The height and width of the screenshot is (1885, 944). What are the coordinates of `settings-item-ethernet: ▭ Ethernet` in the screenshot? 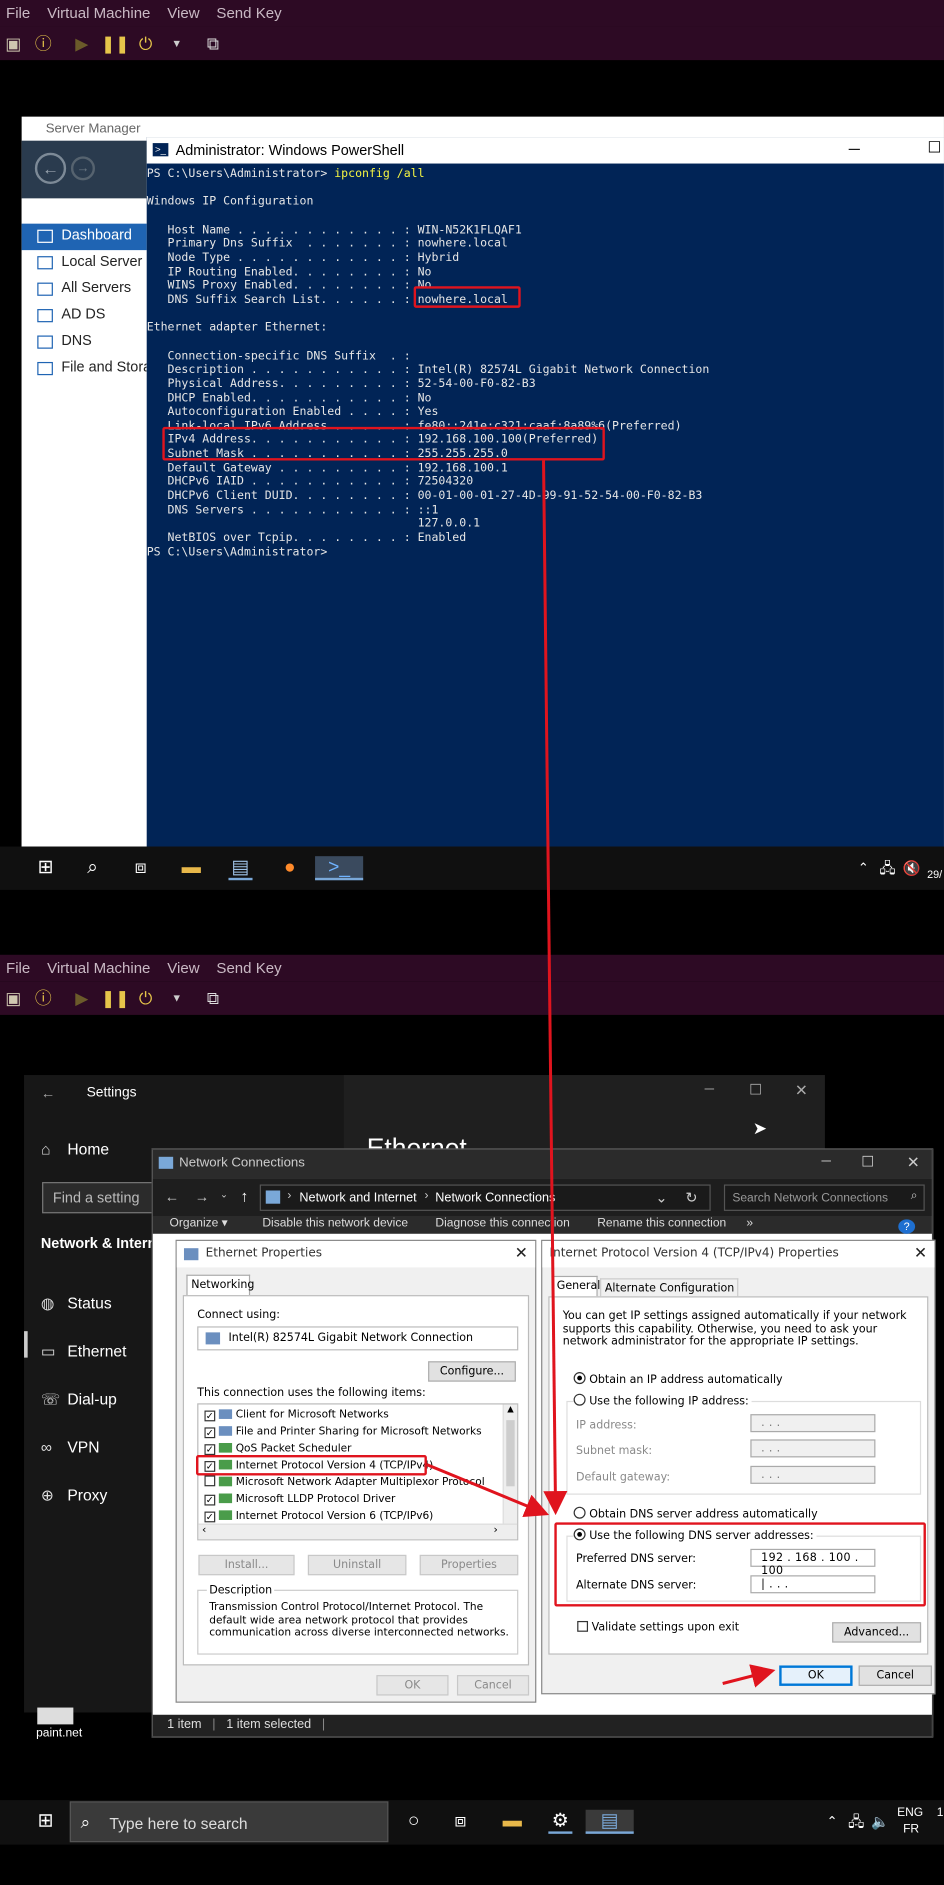 It's located at (84, 1351).